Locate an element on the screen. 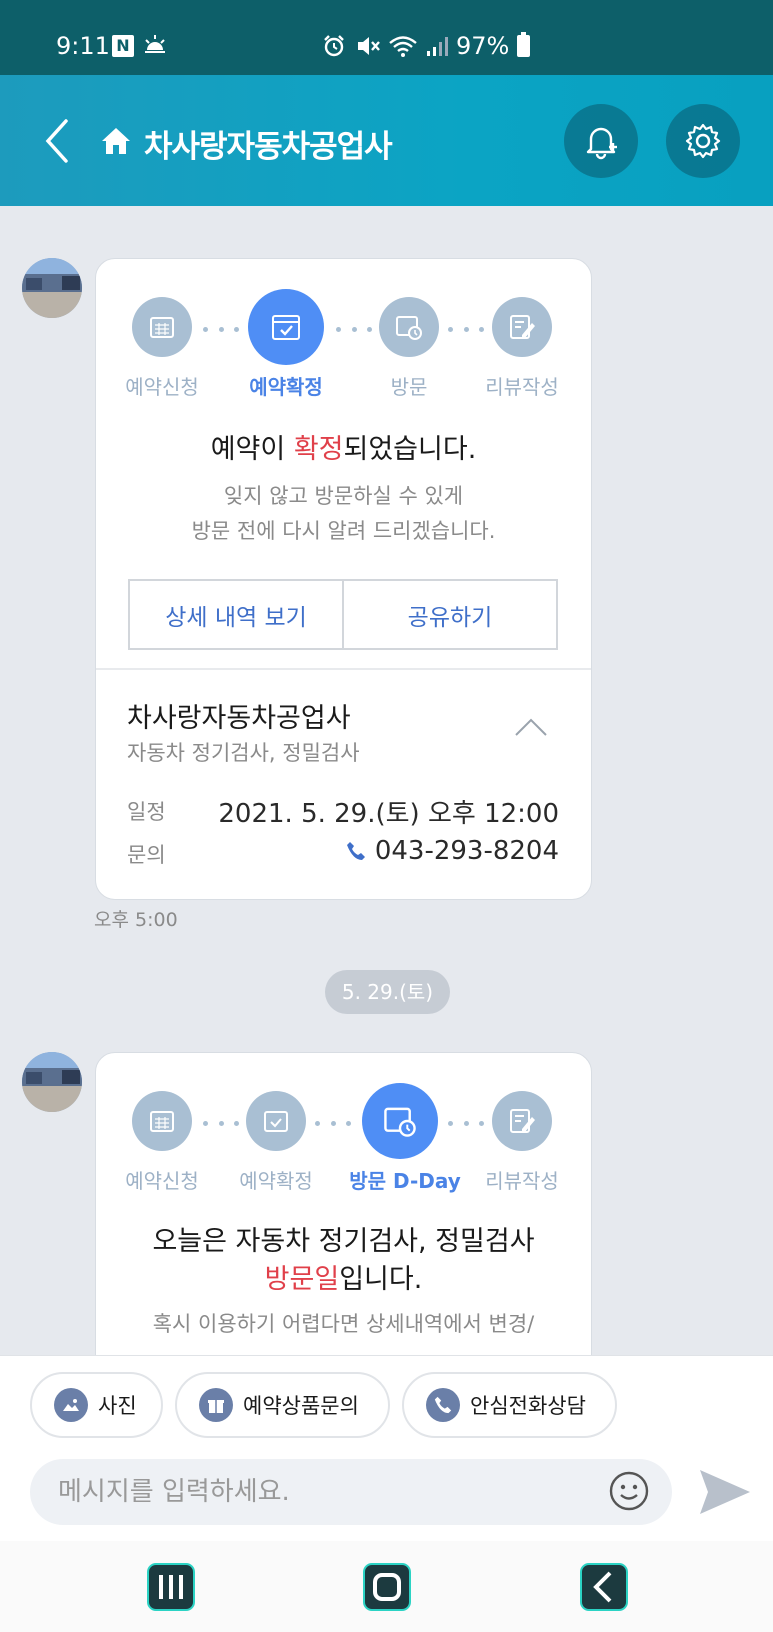 The image size is (773, 1632). settings-button is located at coordinates (703, 141).